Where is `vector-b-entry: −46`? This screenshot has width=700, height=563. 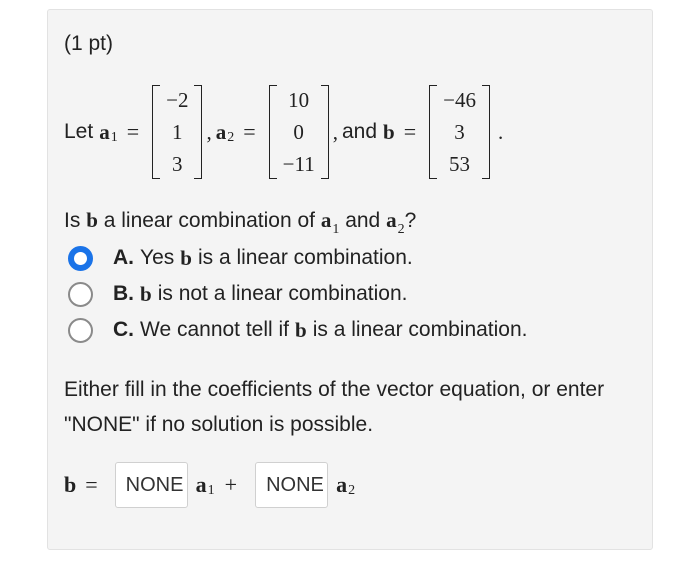 vector-b-entry: −46 is located at coordinates (459, 100).